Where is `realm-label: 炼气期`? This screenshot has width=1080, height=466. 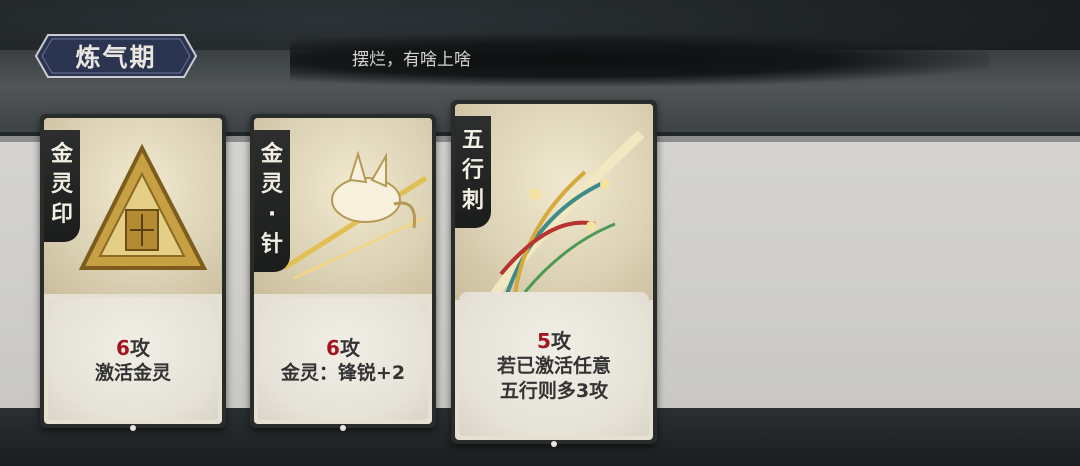 realm-label: 炼气期 is located at coordinates (116, 57).